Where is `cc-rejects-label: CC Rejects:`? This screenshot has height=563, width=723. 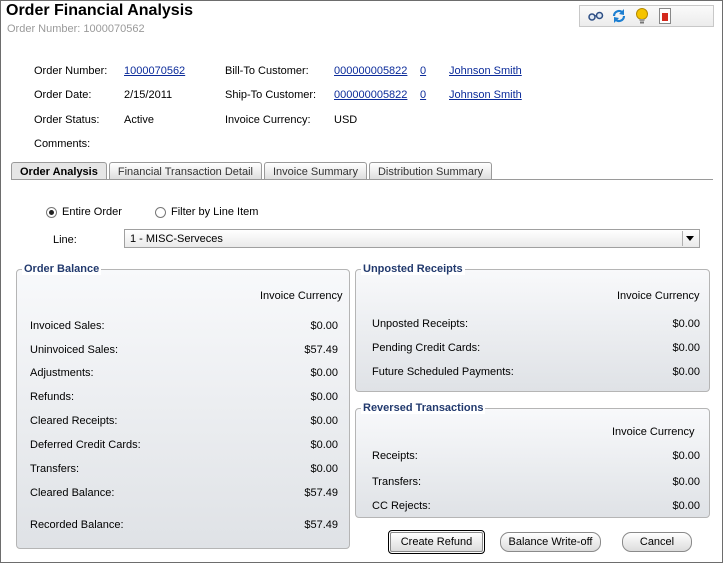
cc-rejects-label: CC Rejects: is located at coordinates (401, 506).